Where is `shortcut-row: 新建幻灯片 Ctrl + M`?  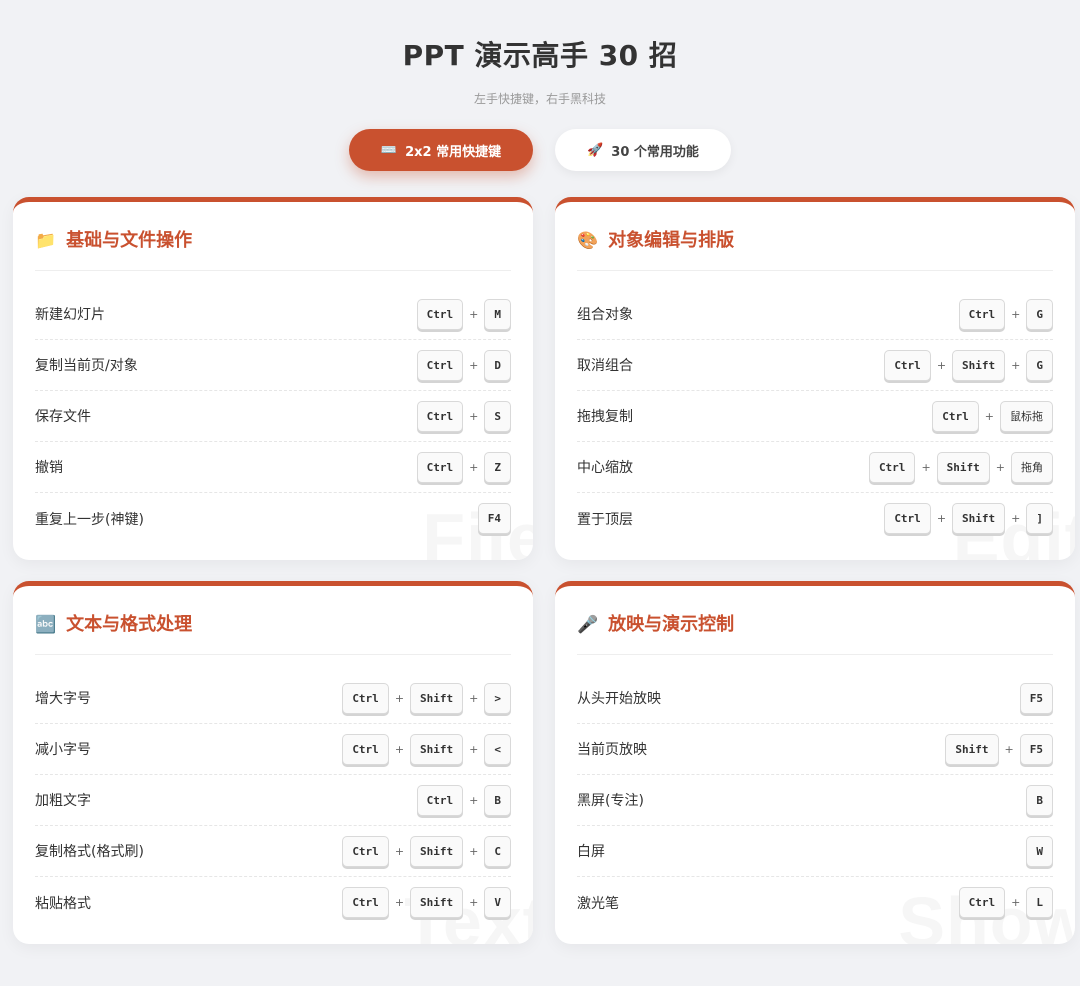
shortcut-row: 新建幻灯片 Ctrl + M is located at coordinates (273, 314).